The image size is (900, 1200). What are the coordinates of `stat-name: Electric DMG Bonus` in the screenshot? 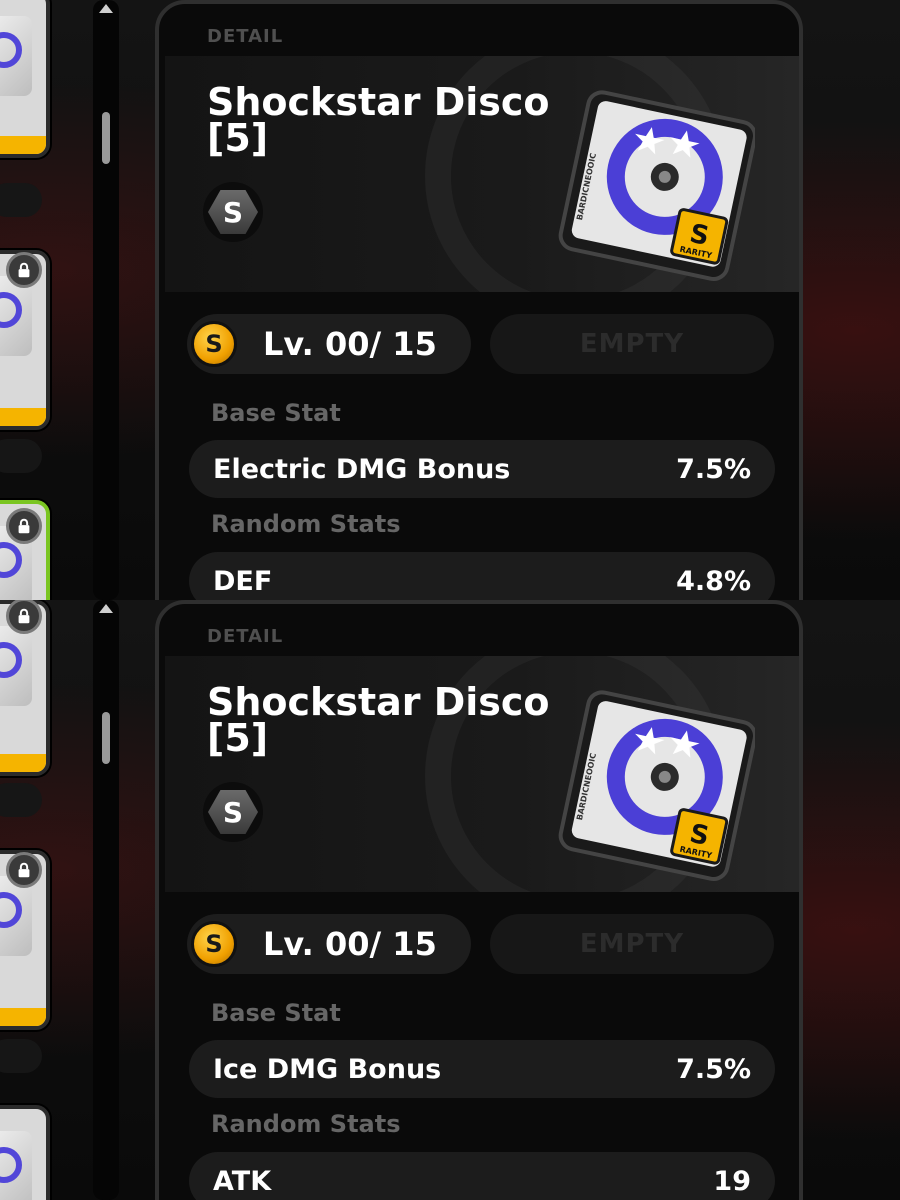 It's located at (362, 469).